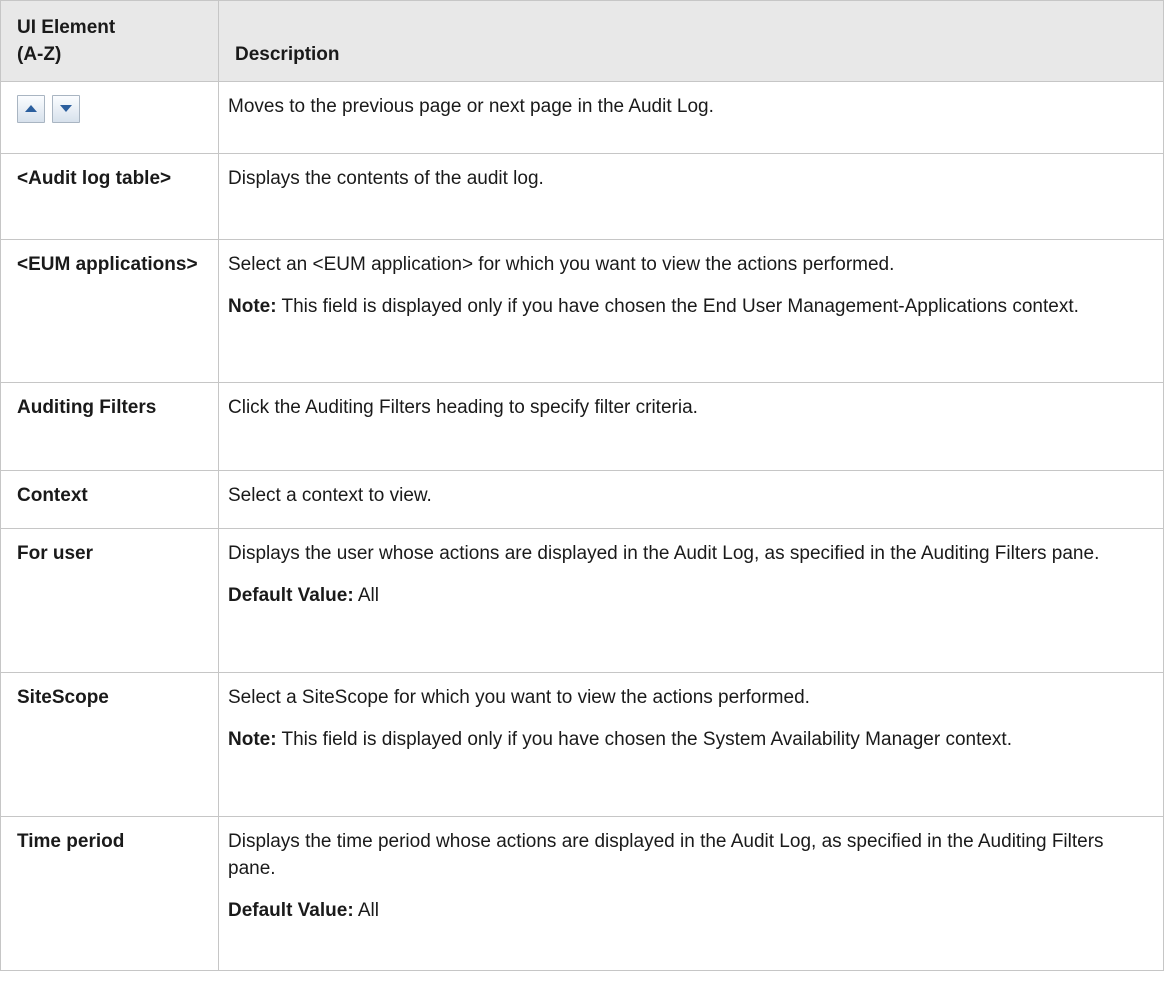 The image size is (1164, 1002). I want to click on row-element-cell: <Audit log table>, so click(109, 196).